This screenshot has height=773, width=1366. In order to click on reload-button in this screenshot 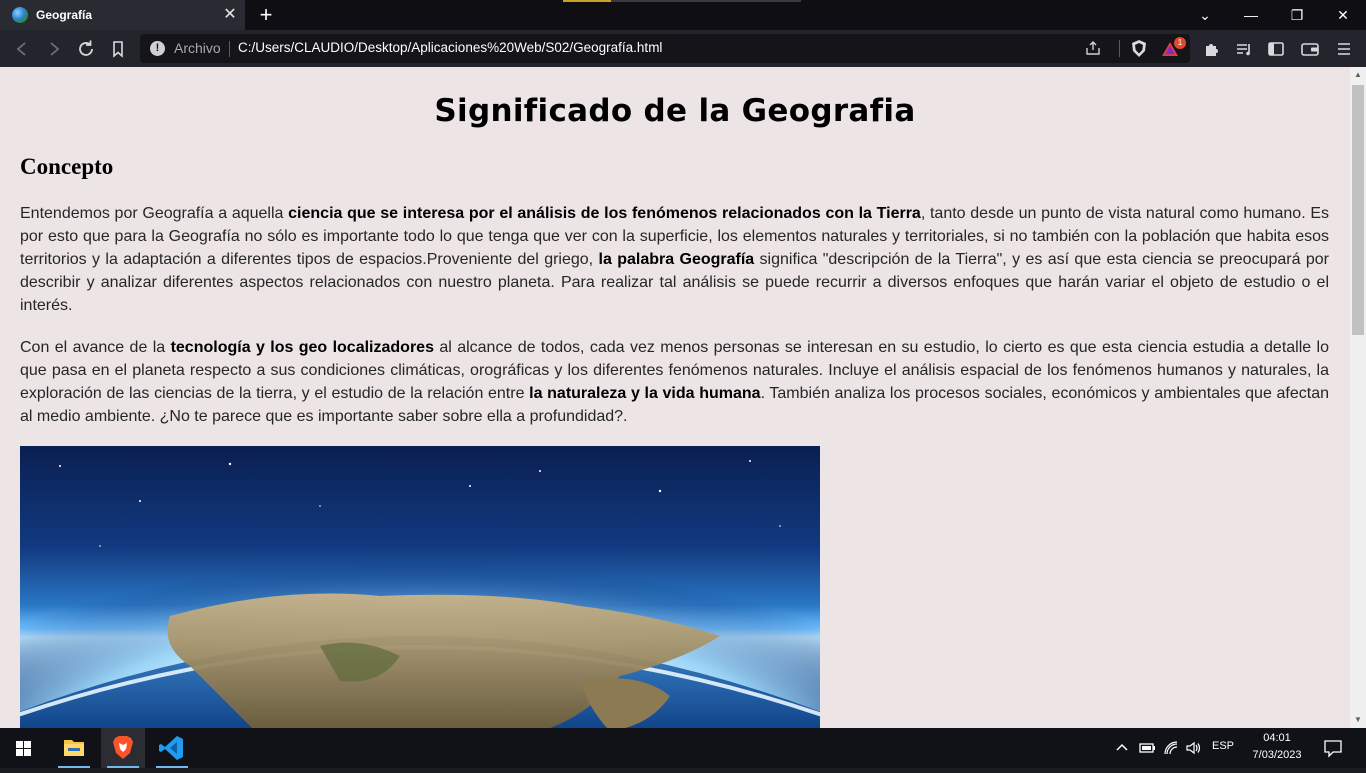, I will do `click(86, 49)`.